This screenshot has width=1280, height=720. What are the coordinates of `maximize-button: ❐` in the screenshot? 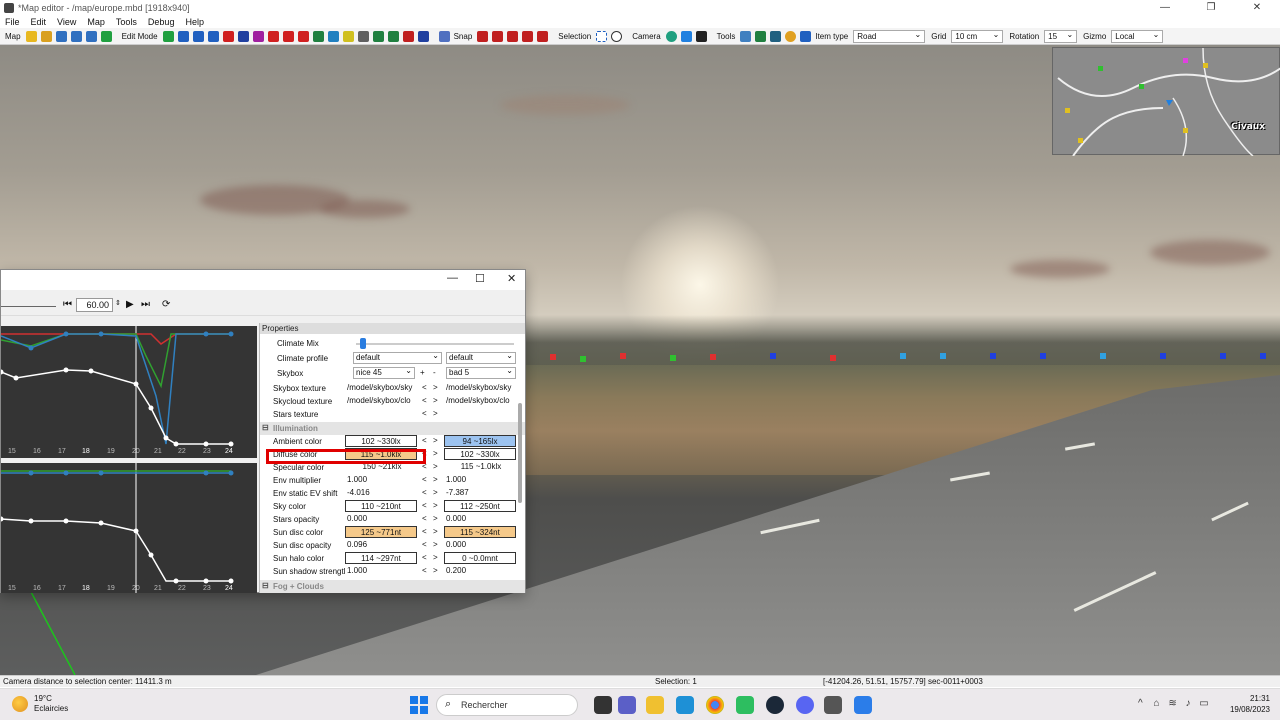 It's located at (1211, 7).